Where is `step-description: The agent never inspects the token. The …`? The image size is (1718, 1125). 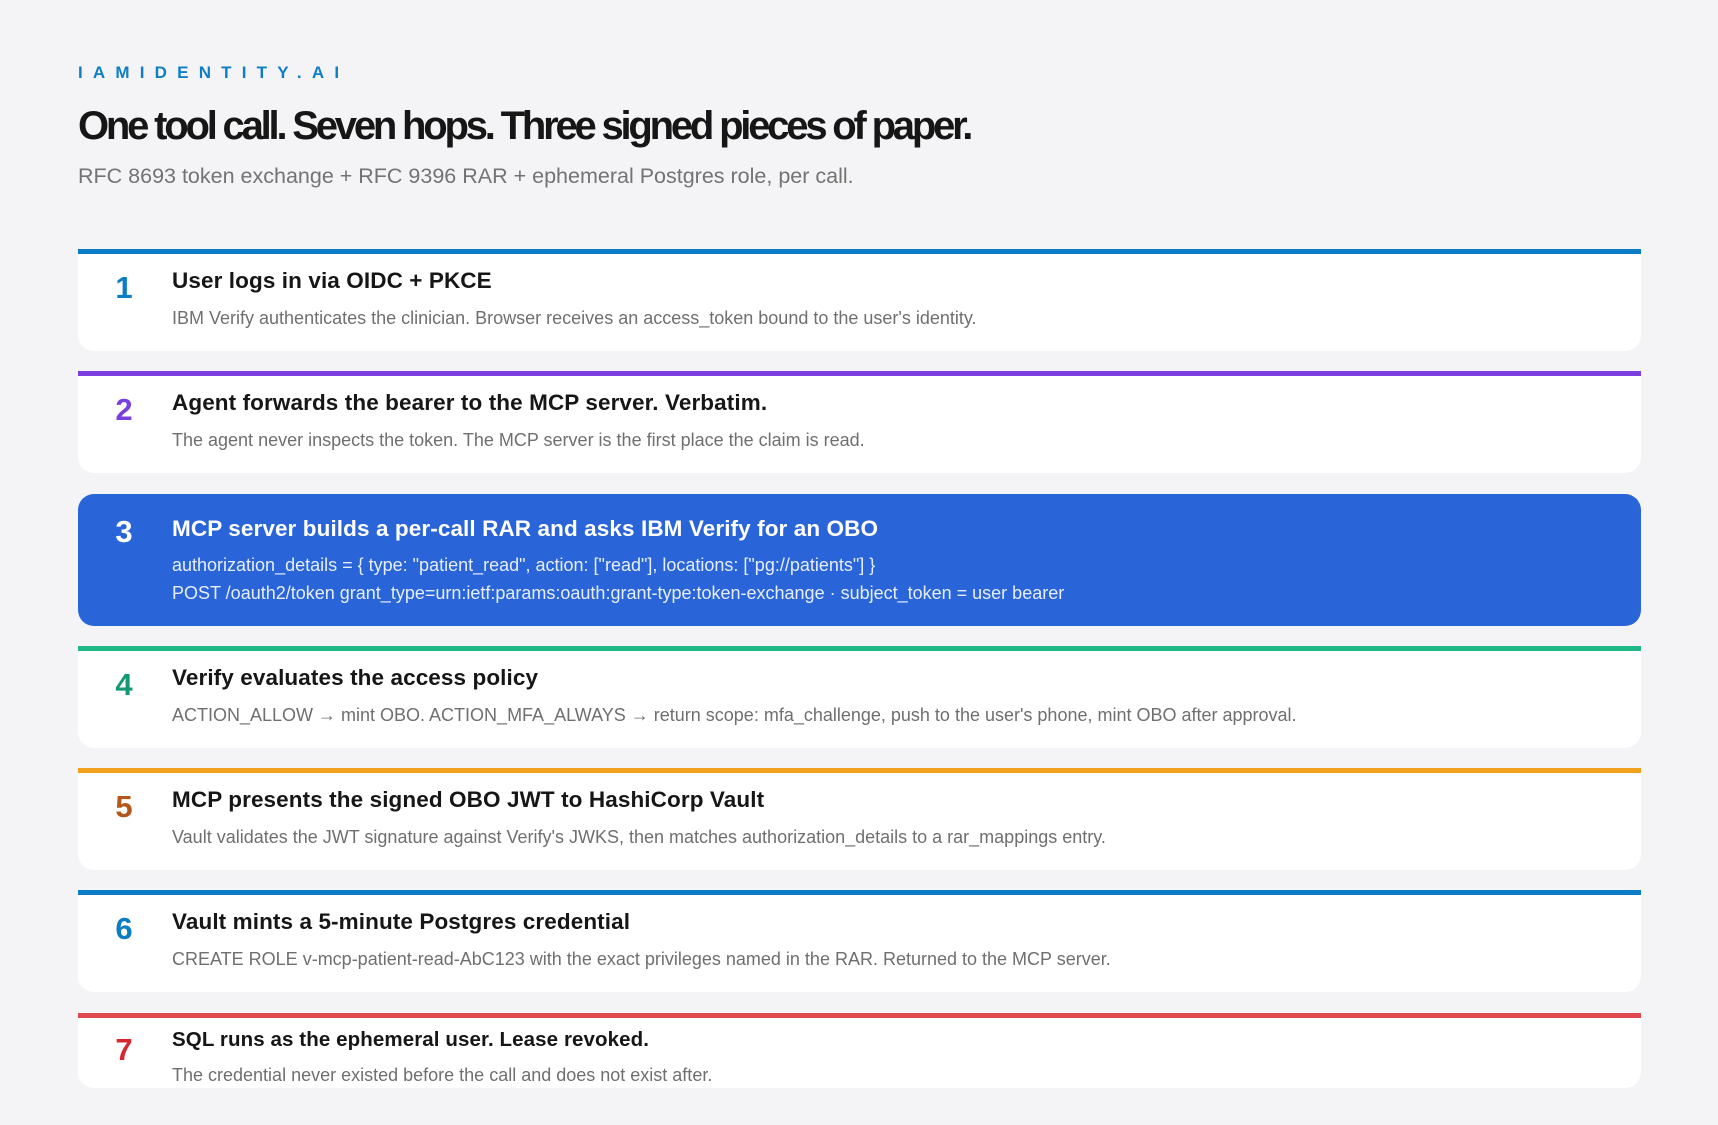 step-description: The agent never inspects the token. The … is located at coordinates (518, 440).